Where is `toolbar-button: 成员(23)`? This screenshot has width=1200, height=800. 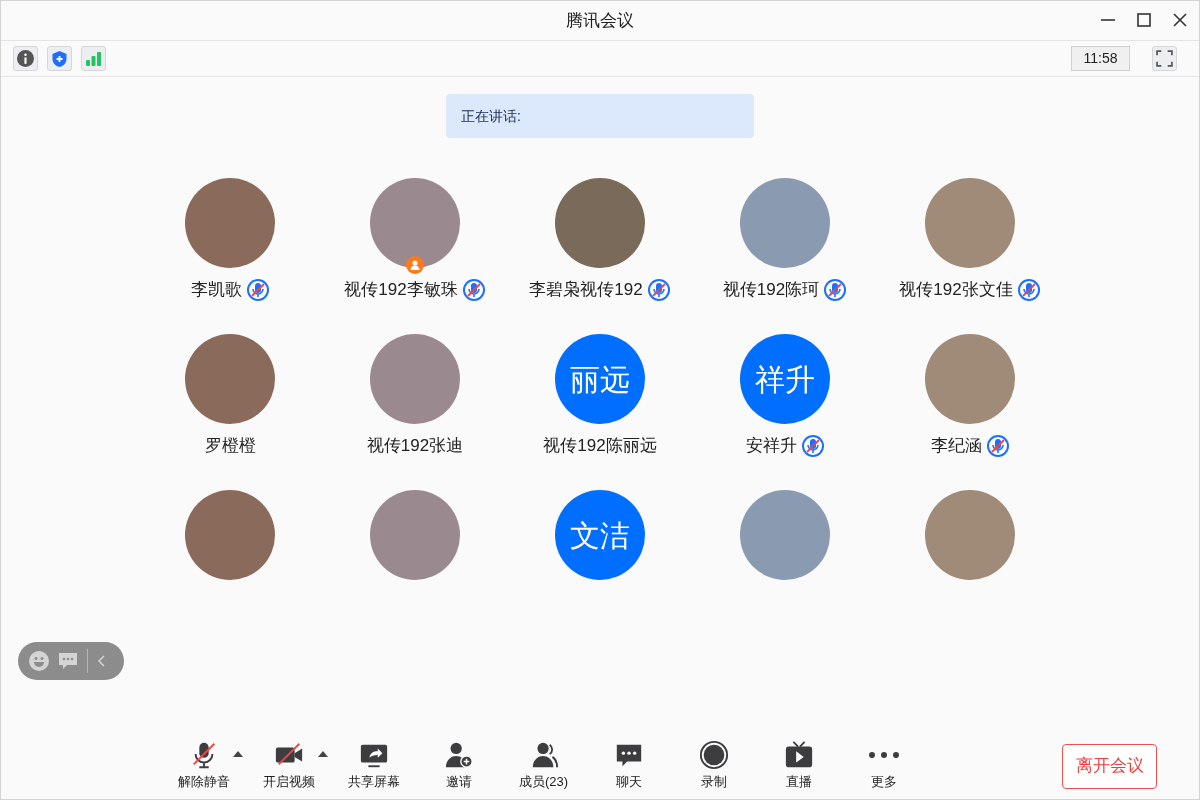 toolbar-button: 成员(23) is located at coordinates (543, 766).